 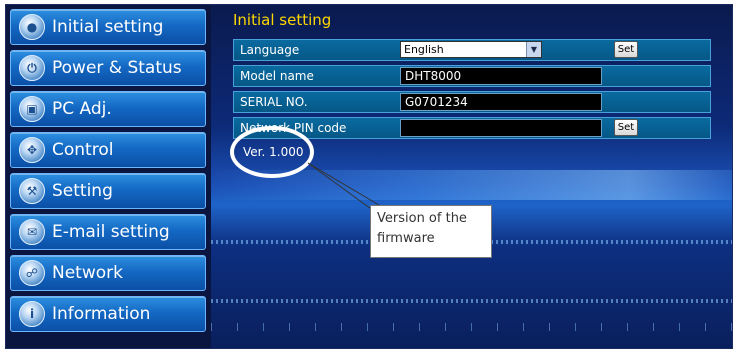 I want to click on sidebar-item-network: ☍ Network, so click(x=108, y=273).